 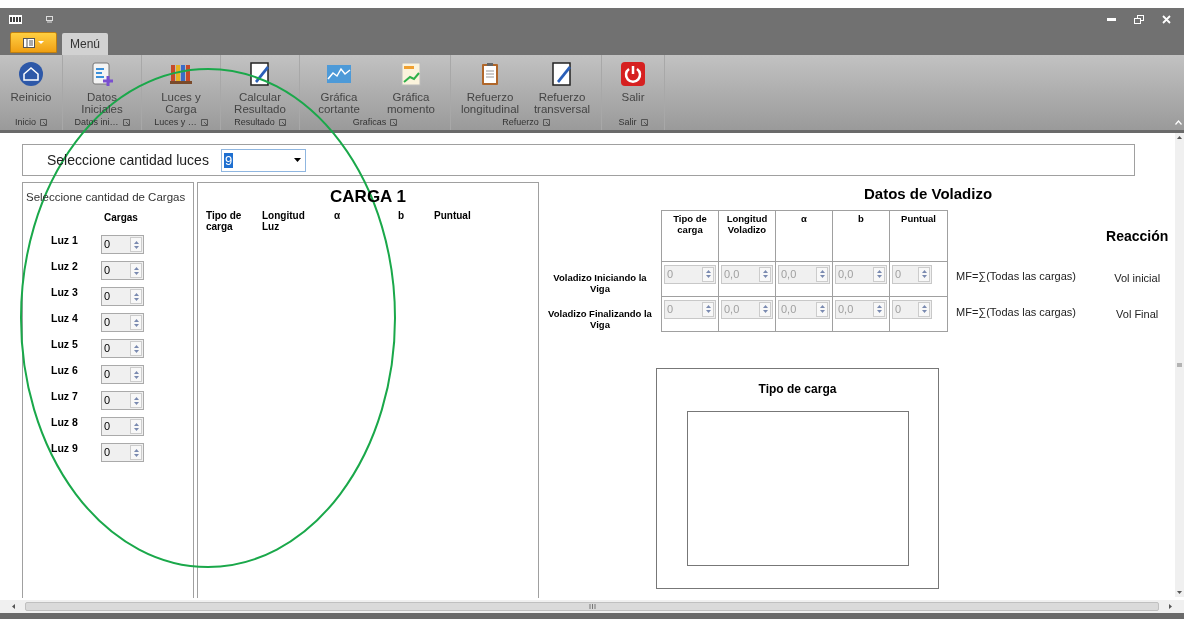 What do you see at coordinates (64, 449) in the screenshot?
I see `luz-label: Luz 9` at bounding box center [64, 449].